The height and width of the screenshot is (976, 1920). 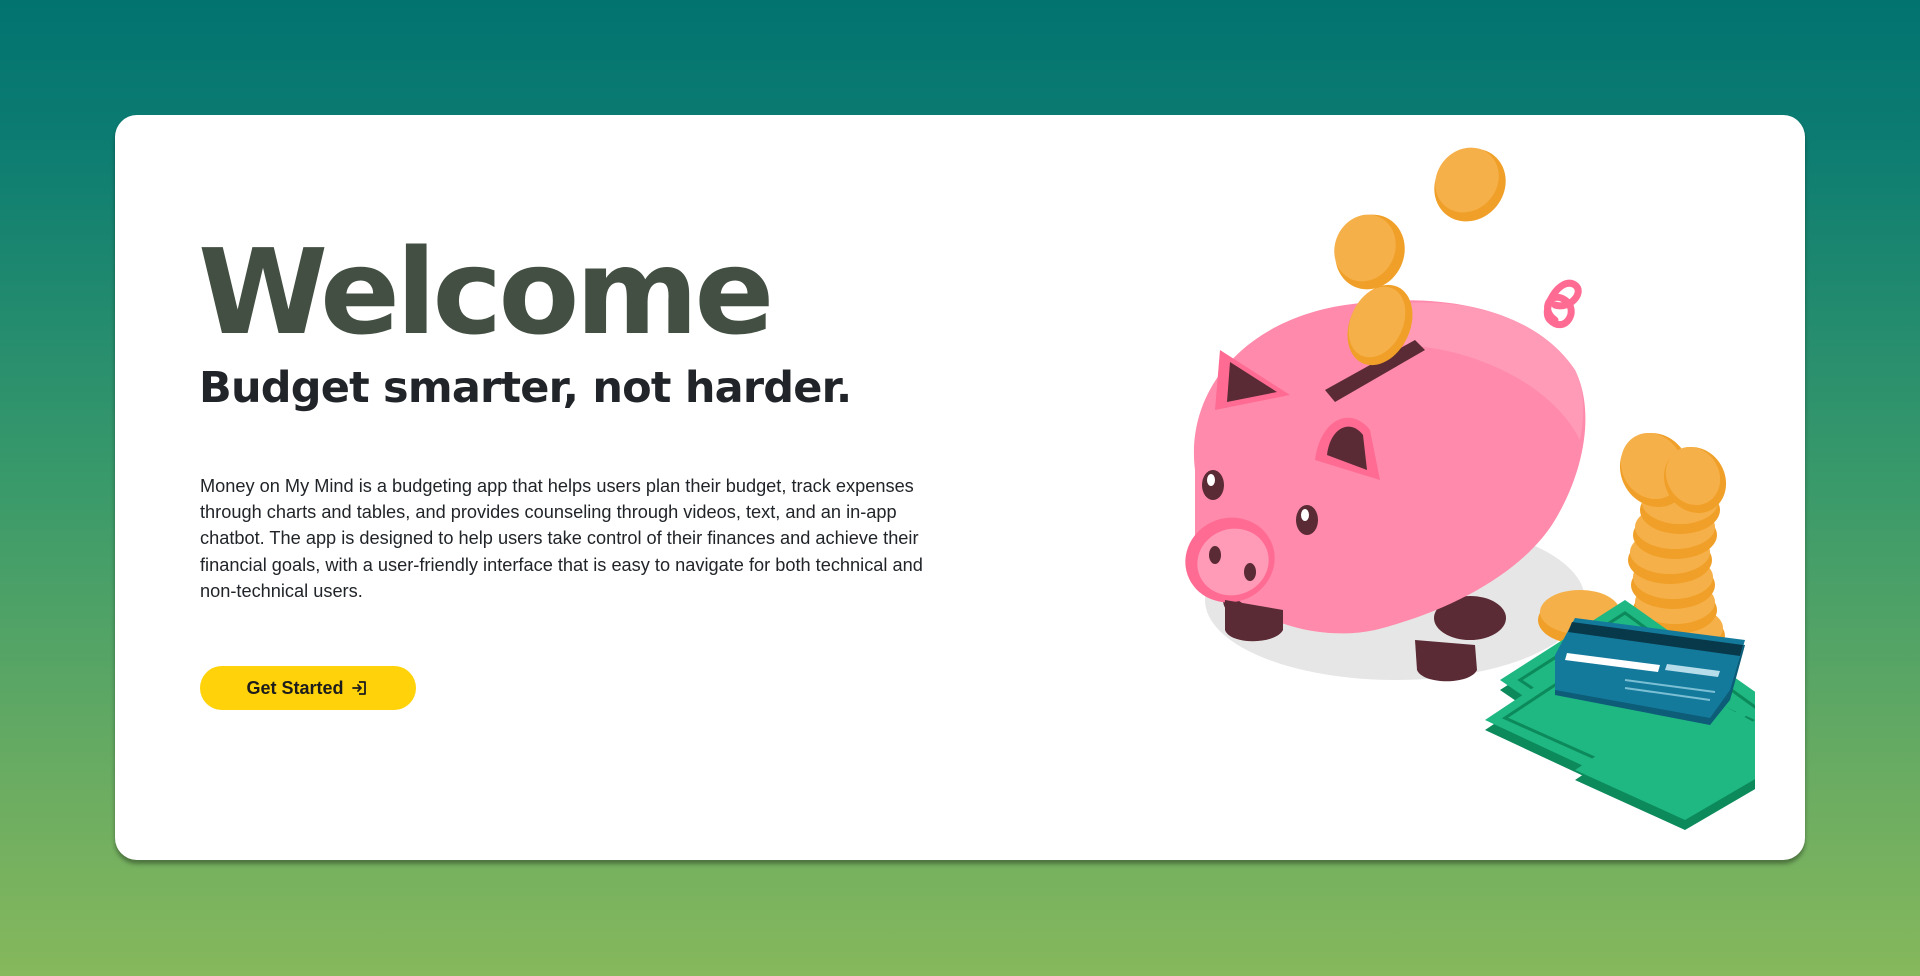 I want to click on get-started-button: Get Started, so click(x=308, y=688).